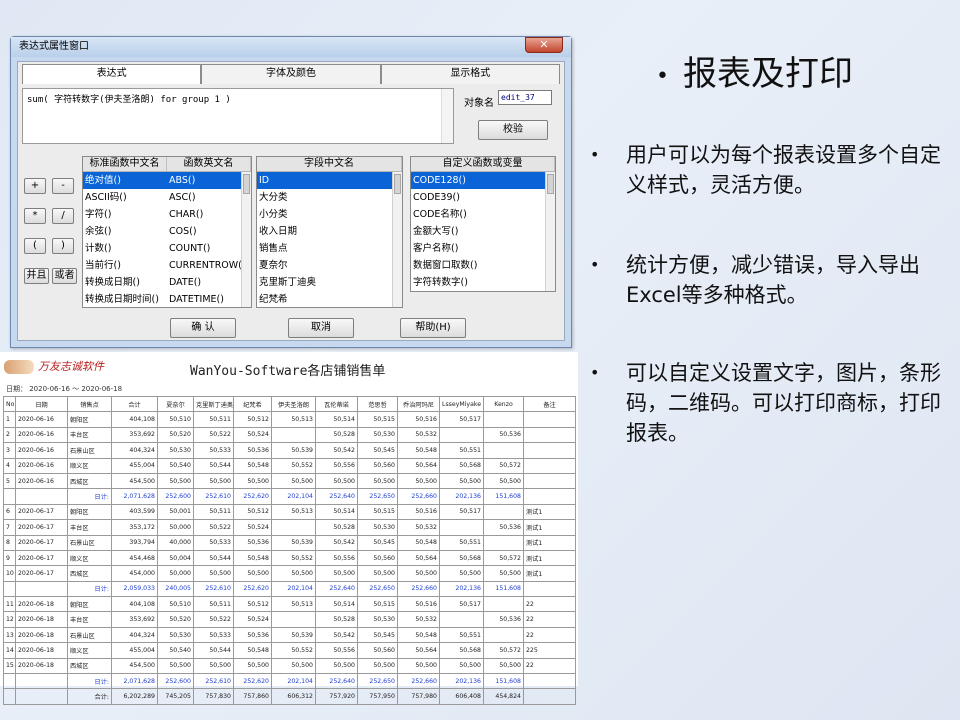 Image resolution: width=960 pixels, height=720 pixels. Describe the element at coordinates (483, 214) in the screenshot. I see `custom-list-item: CODE名称()` at that location.